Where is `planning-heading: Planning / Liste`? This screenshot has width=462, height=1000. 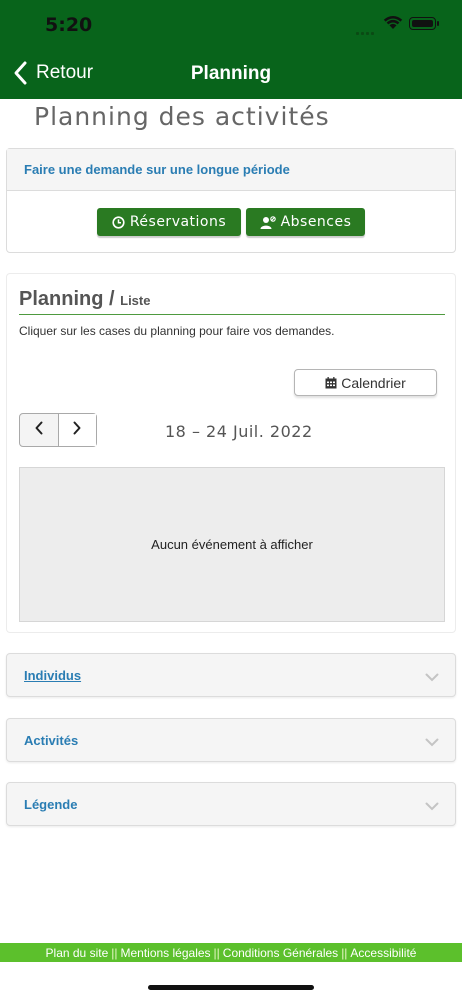 planning-heading: Planning / Liste is located at coordinates (84, 299).